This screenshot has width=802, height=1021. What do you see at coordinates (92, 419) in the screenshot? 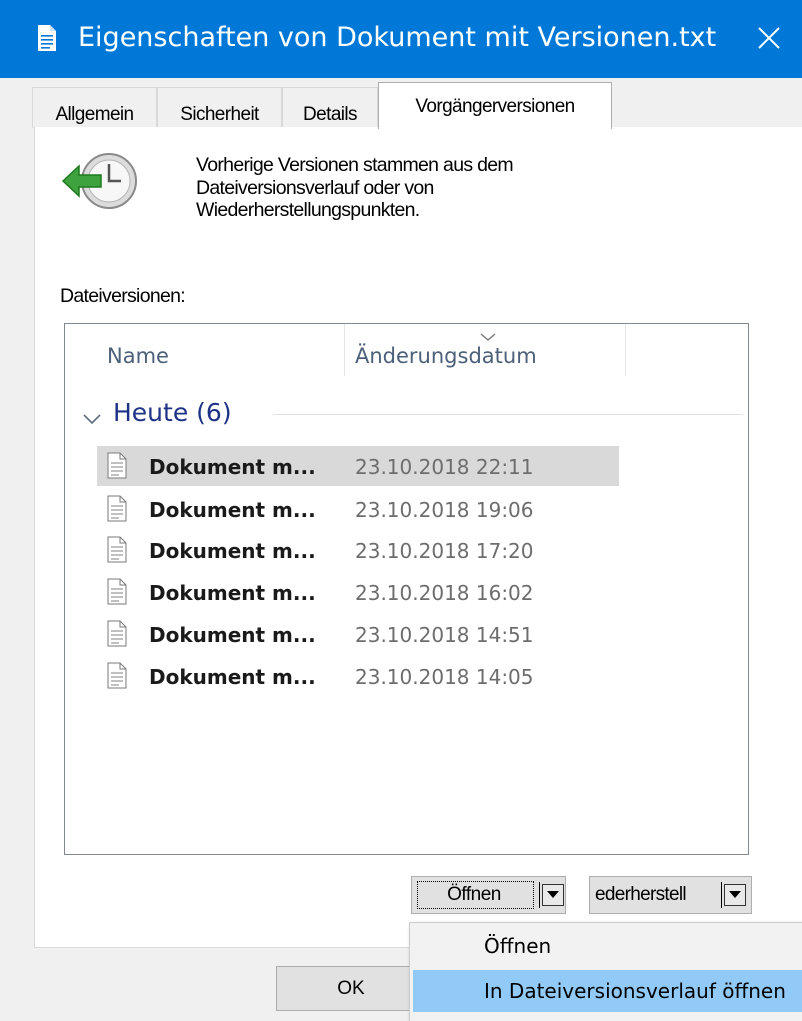
I see `chevron-down-icon` at bounding box center [92, 419].